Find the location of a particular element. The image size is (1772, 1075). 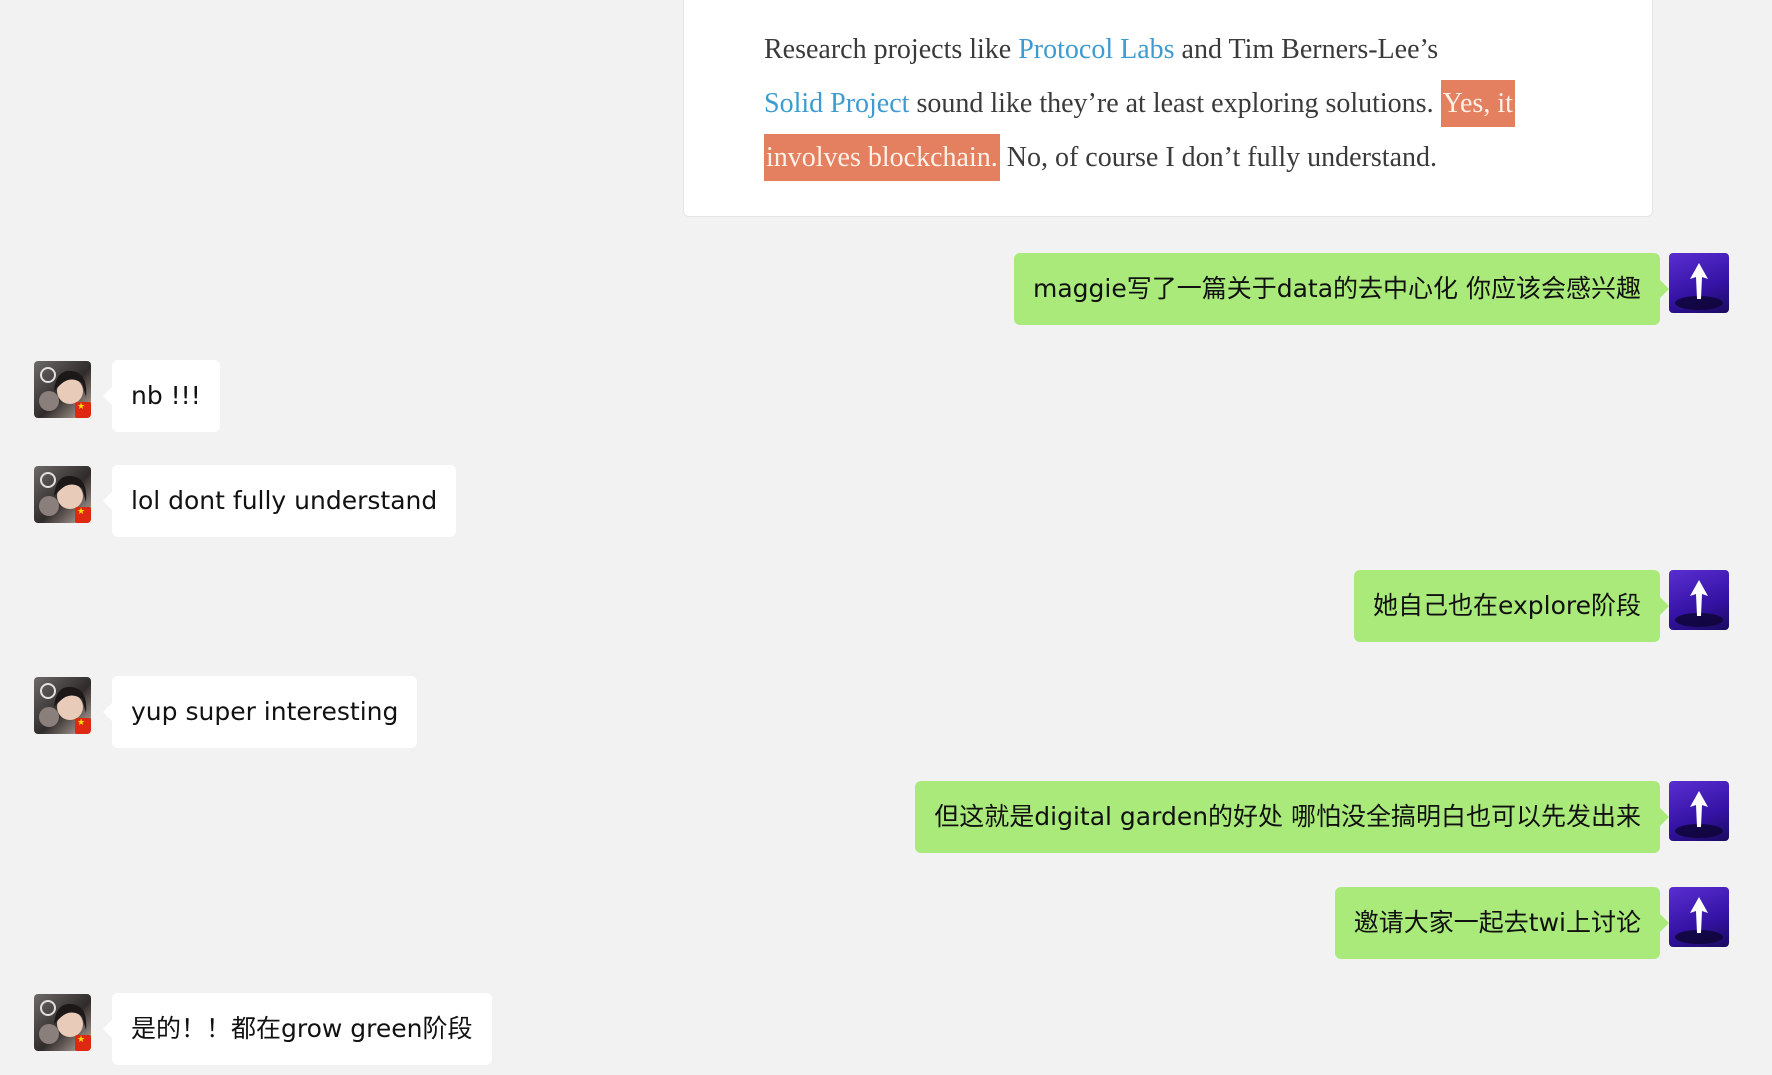

incoming-message: yup super interesting is located at coordinates (260, 712).